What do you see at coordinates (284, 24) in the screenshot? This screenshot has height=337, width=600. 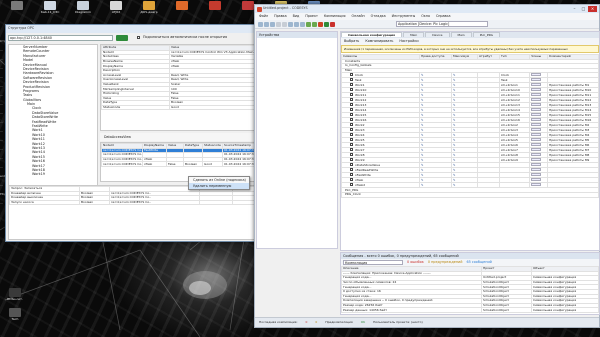 I see `redo-icon` at bounding box center [284, 24].